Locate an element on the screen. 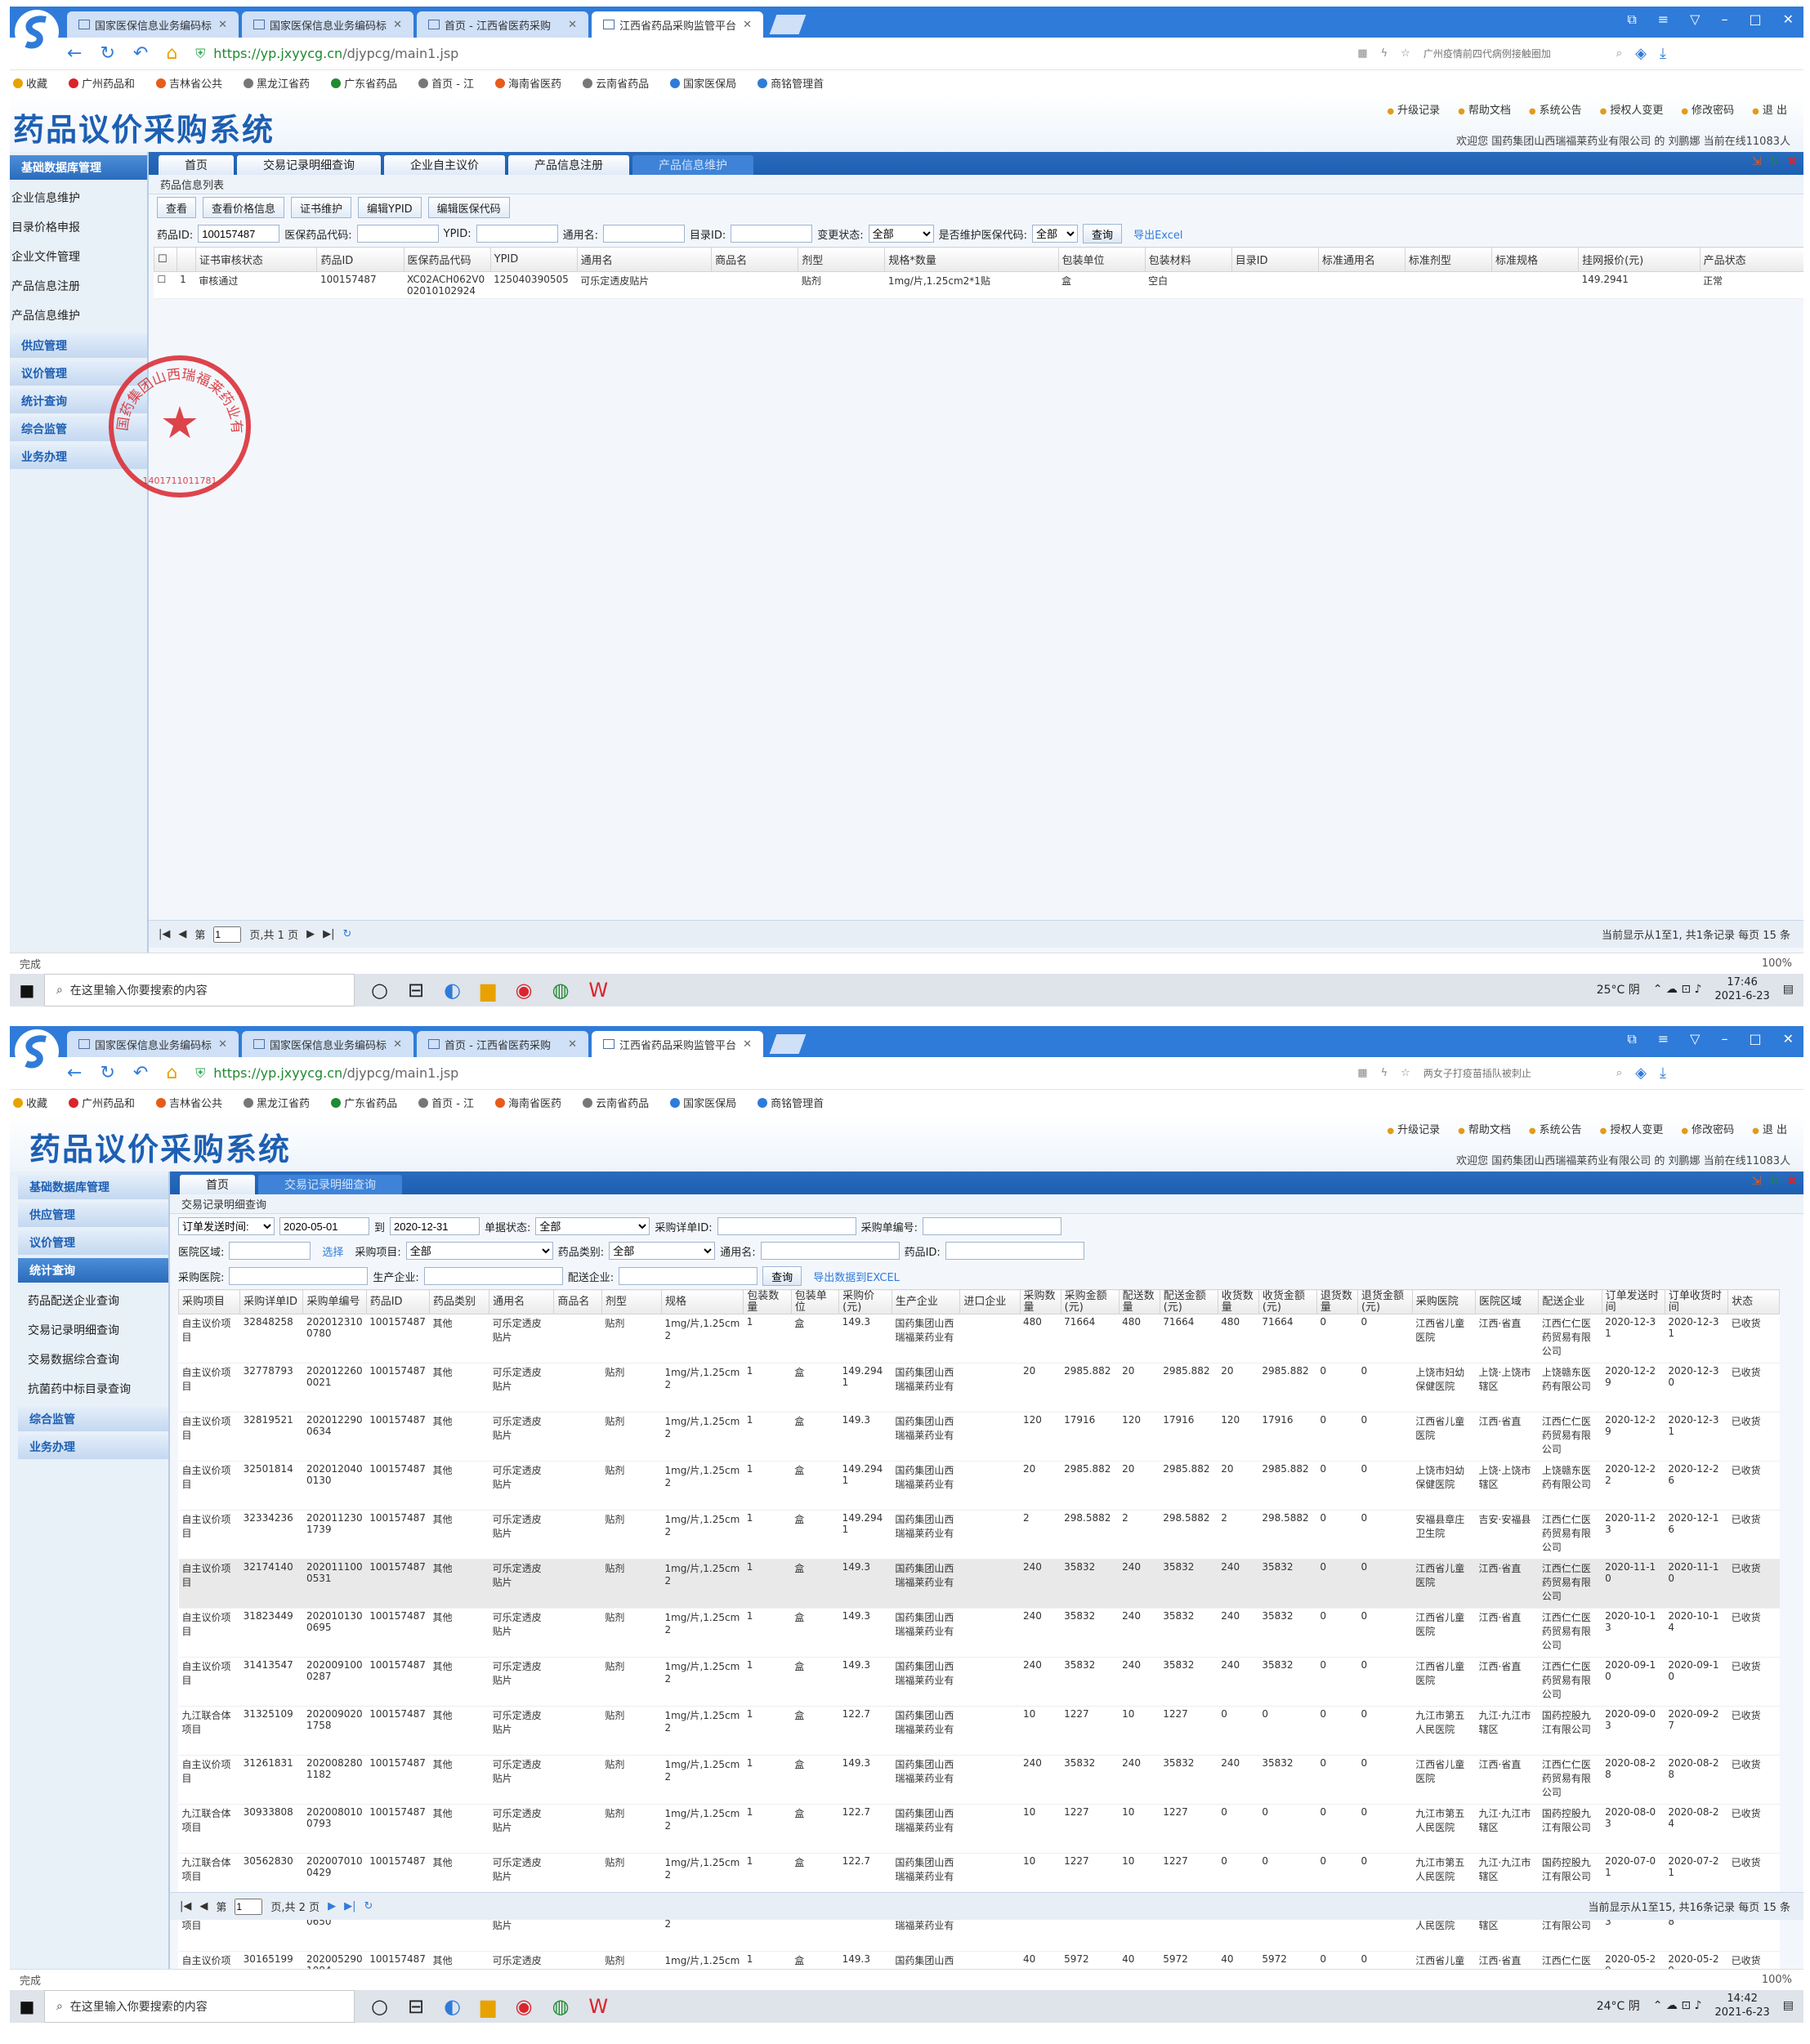 Image resolution: width=1810 pixels, height=2044 pixels. new-tab-button is located at coordinates (788, 1044).